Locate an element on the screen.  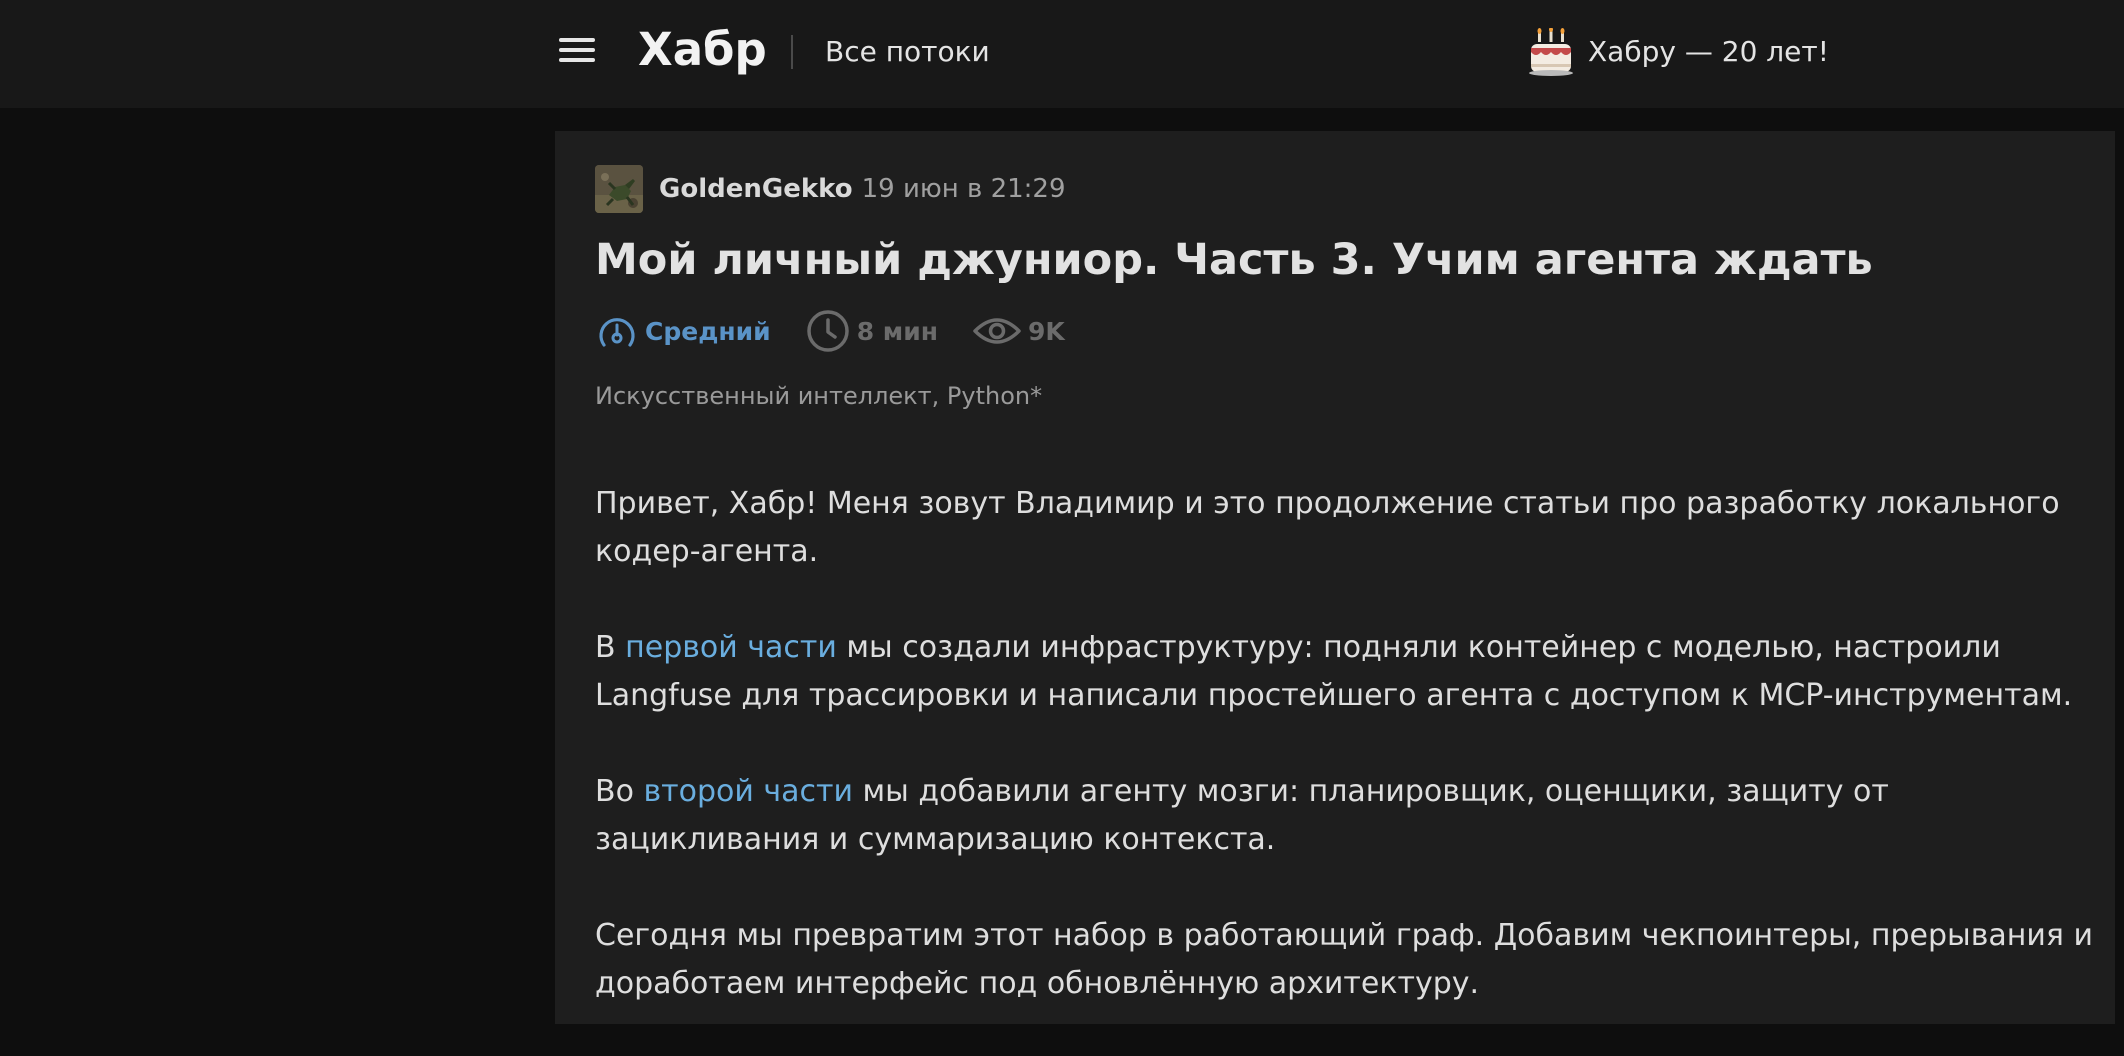
author-avatar is located at coordinates (619, 189).